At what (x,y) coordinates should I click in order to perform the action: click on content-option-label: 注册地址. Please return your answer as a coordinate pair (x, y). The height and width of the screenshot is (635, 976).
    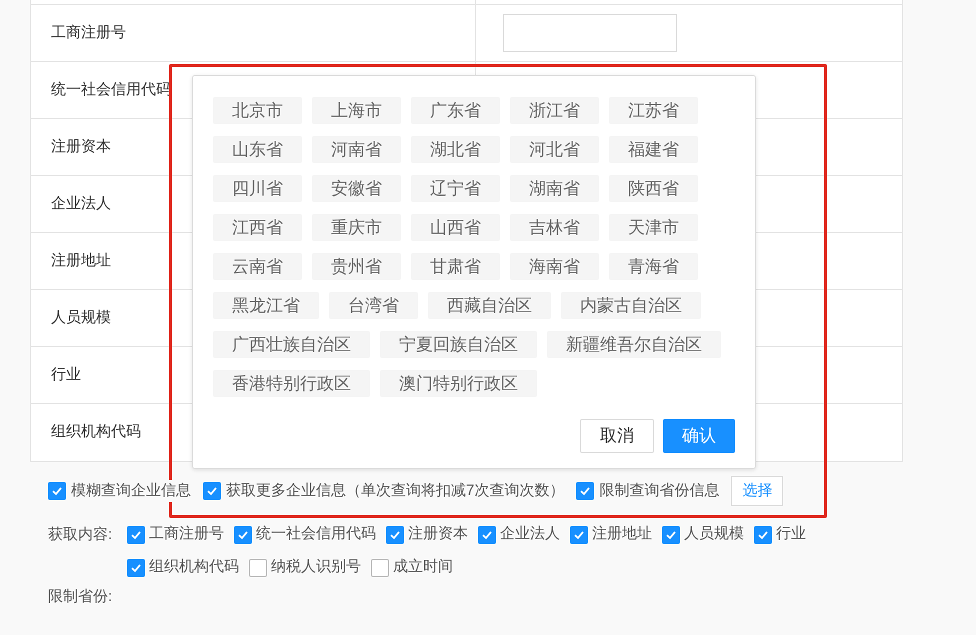
    Looking at the image, I should click on (622, 534).